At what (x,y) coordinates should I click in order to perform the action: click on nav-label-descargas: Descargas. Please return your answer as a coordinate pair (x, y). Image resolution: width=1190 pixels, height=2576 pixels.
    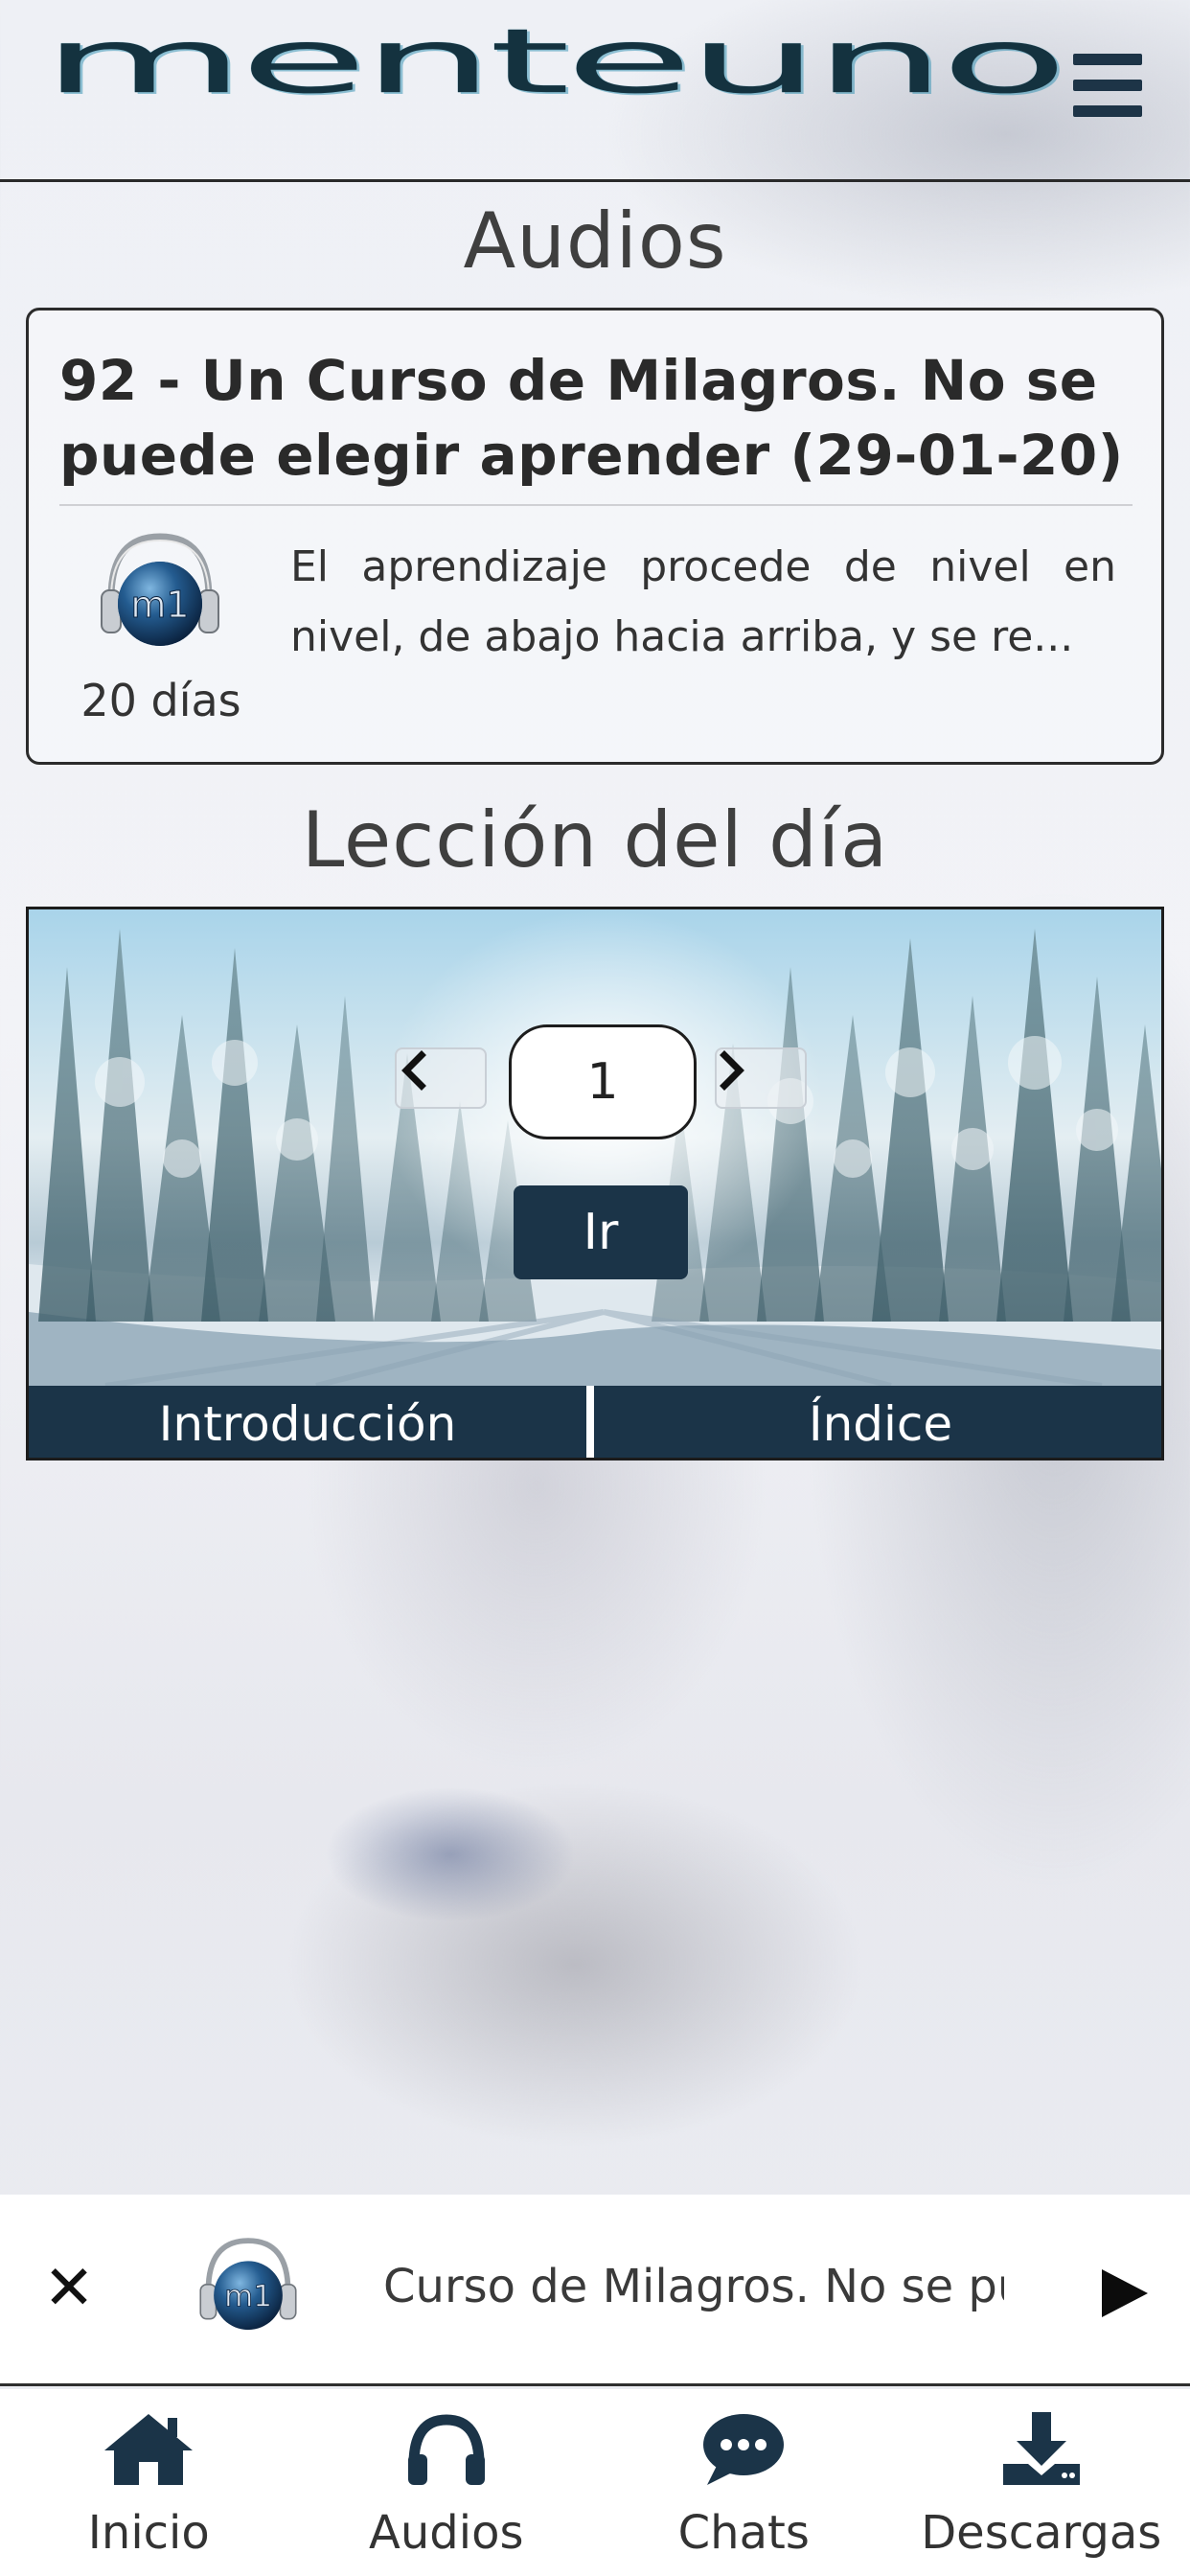
    Looking at the image, I should click on (1041, 2533).